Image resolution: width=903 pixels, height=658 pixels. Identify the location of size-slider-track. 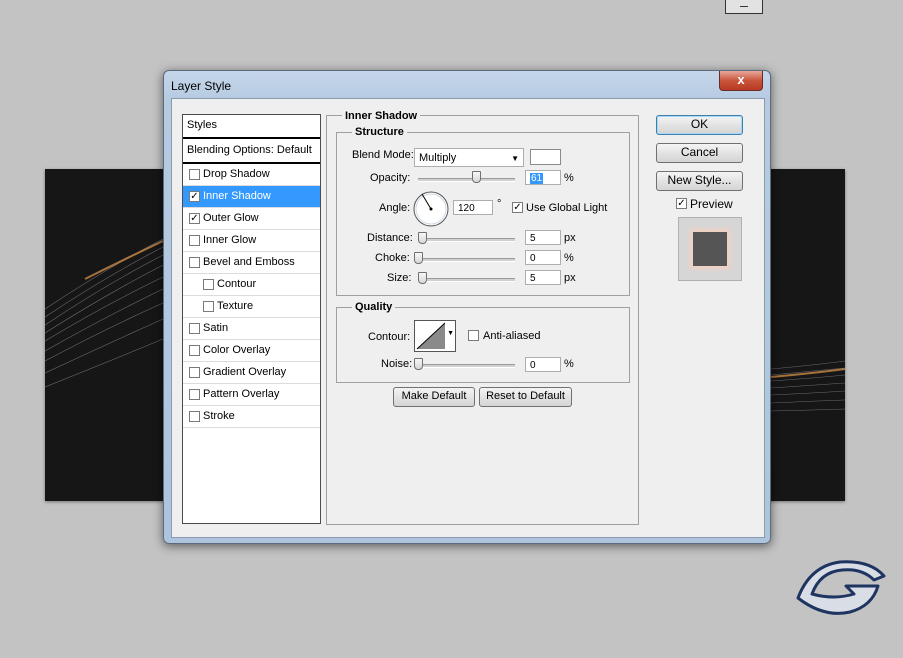
(466, 280).